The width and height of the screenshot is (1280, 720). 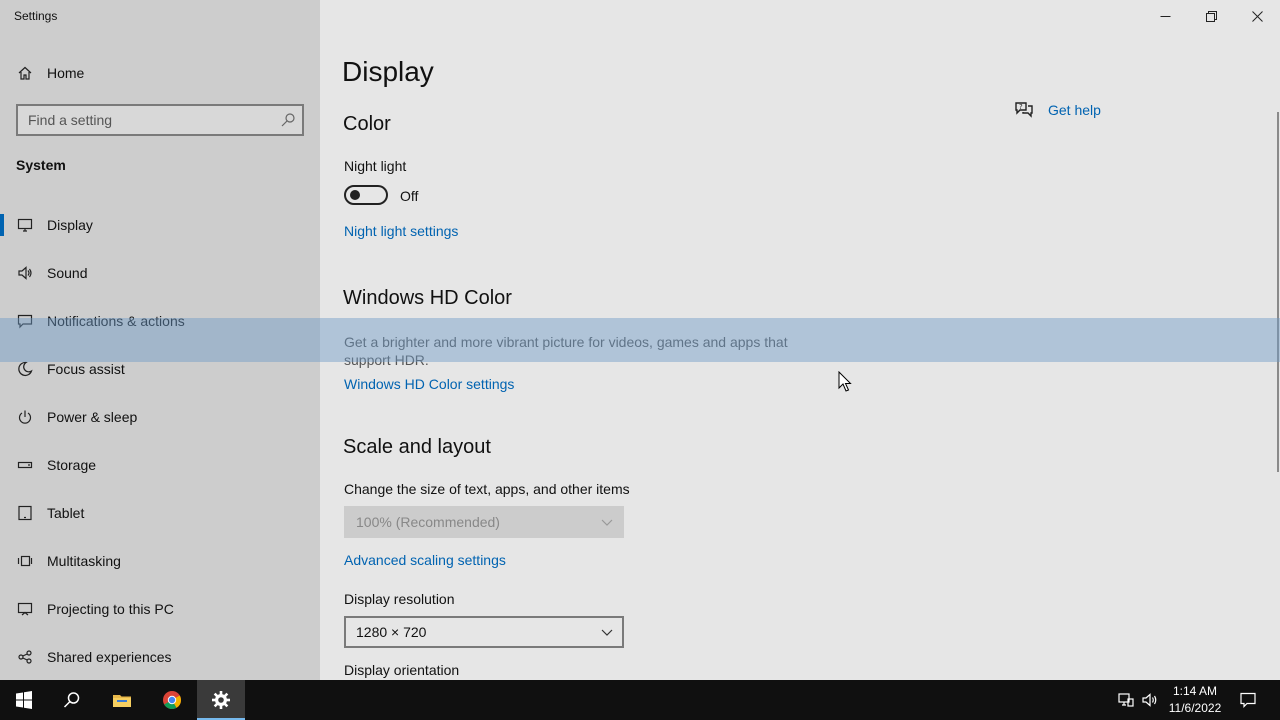 I want to click on taskbar-clock: 1:14 AM 11/6/2022, so click(x=1195, y=700).